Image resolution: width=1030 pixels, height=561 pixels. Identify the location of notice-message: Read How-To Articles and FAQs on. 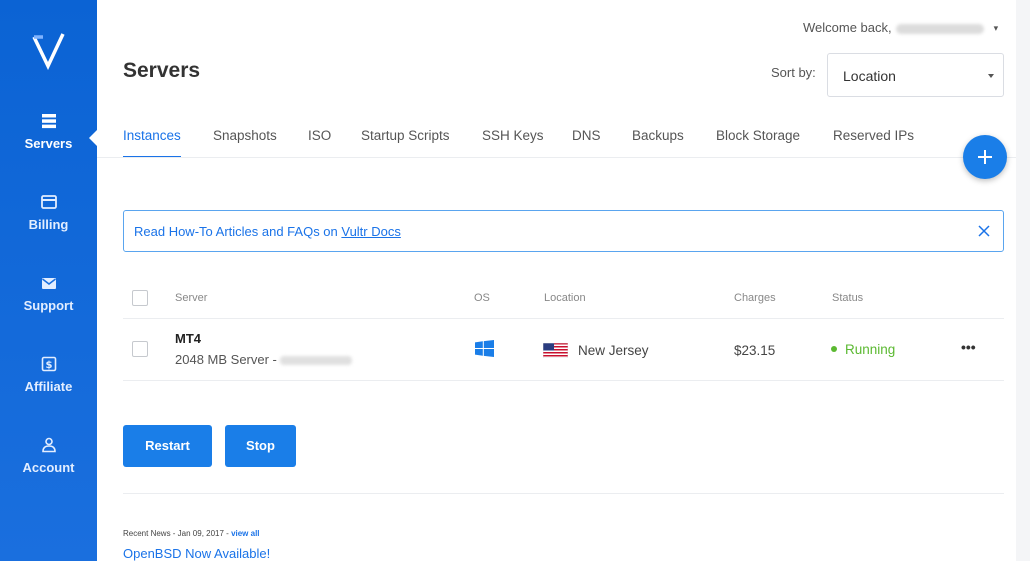
(238, 231).